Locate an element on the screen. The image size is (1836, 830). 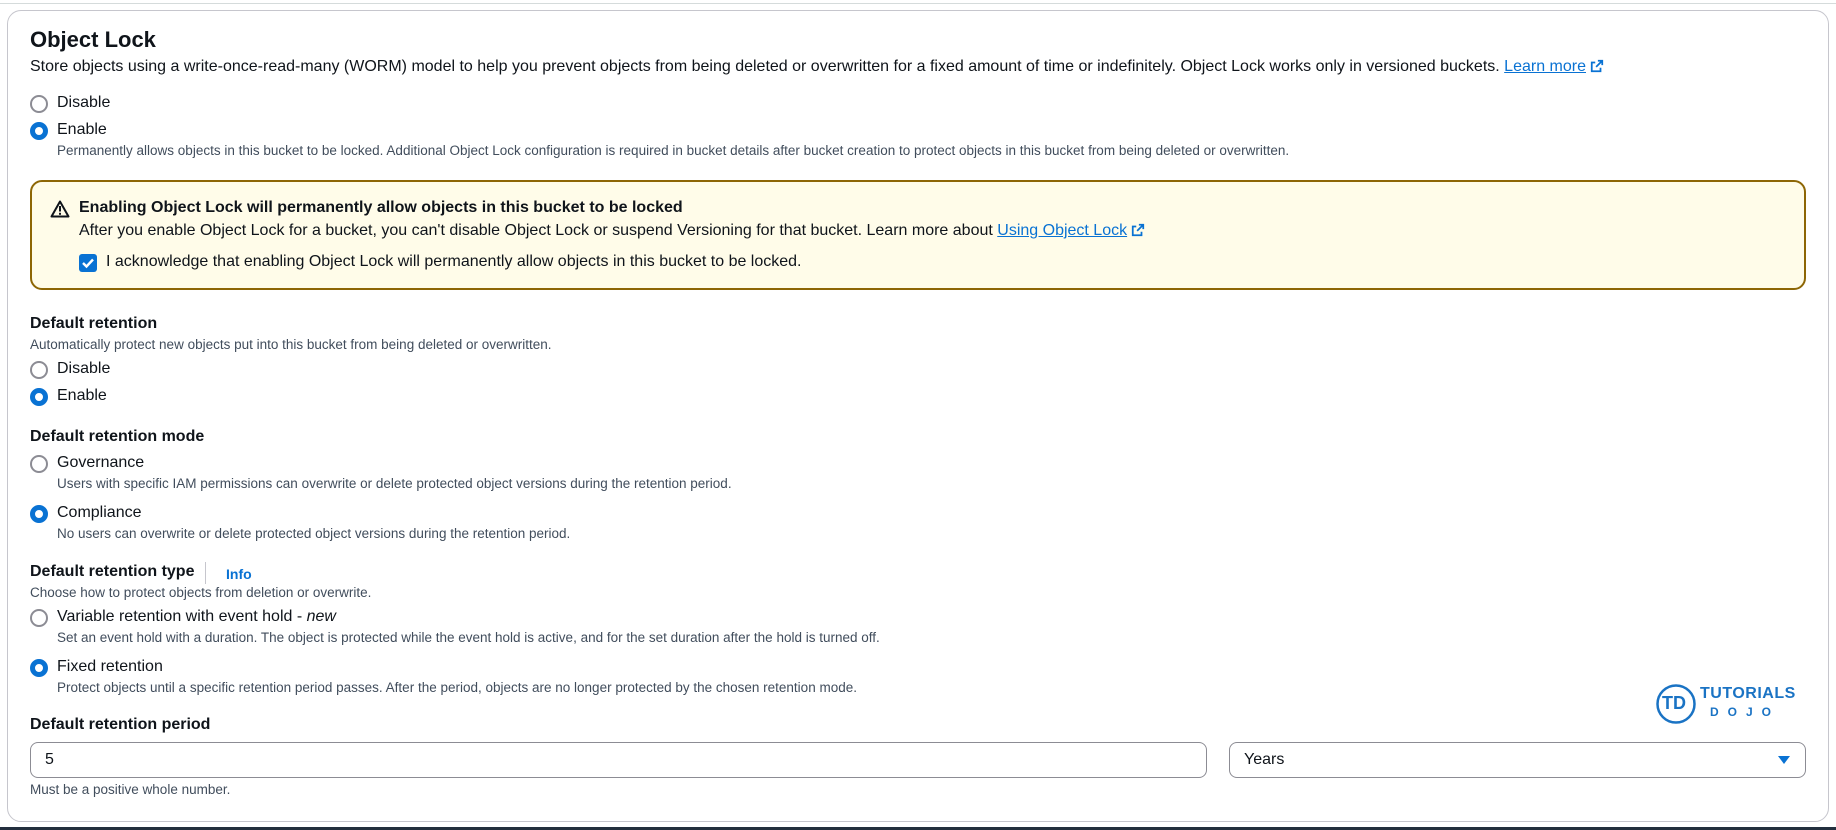
label-divider is located at coordinates (205, 573).